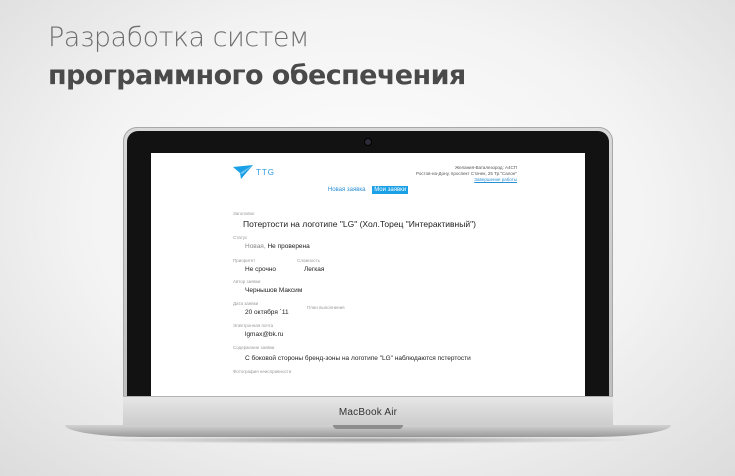 This screenshot has height=476, width=735. What do you see at coordinates (314, 269) in the screenshot?
I see `complexity-value: Легкая` at bounding box center [314, 269].